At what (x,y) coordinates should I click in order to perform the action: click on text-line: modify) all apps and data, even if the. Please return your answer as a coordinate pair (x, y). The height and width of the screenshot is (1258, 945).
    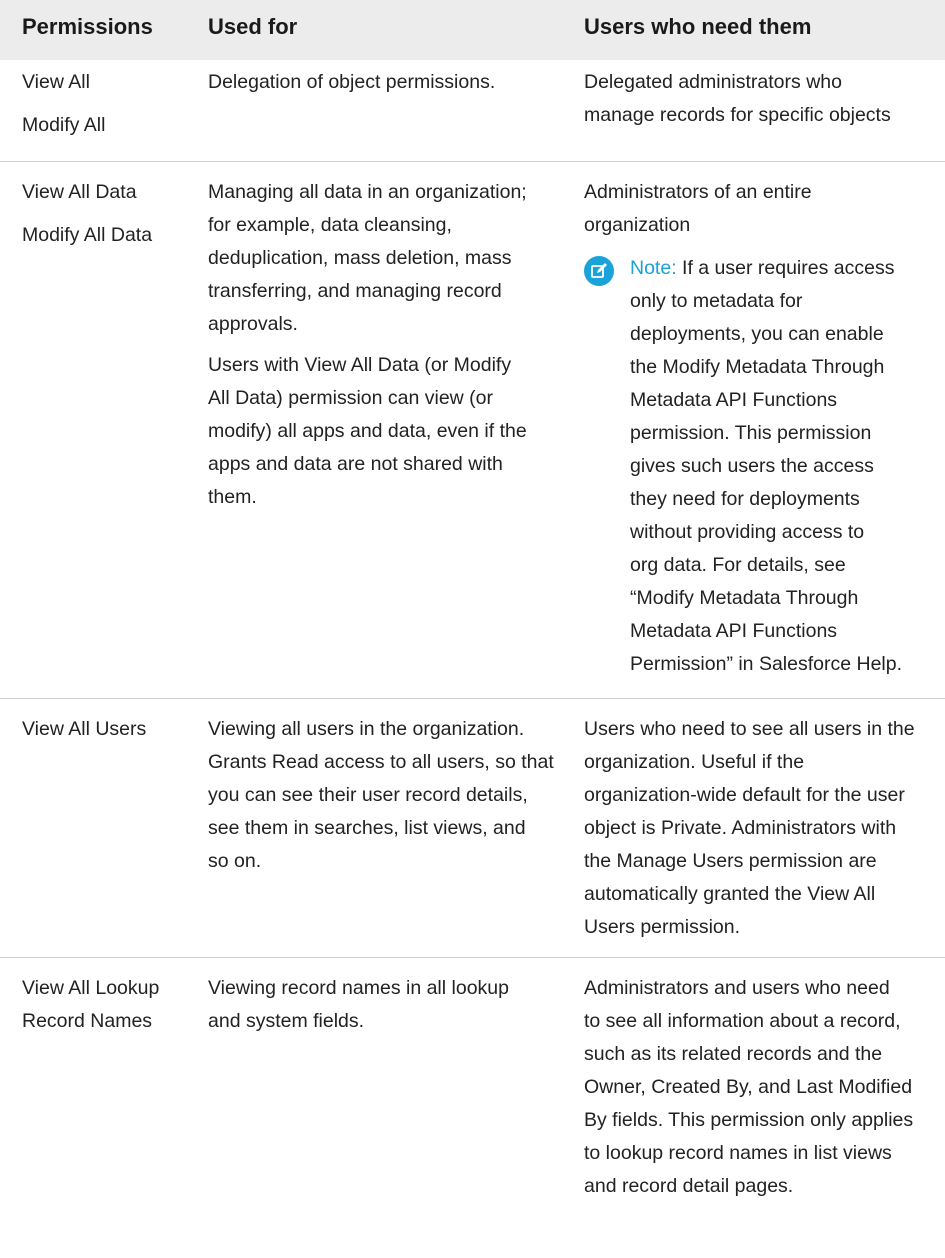
    Looking at the image, I should click on (367, 431).